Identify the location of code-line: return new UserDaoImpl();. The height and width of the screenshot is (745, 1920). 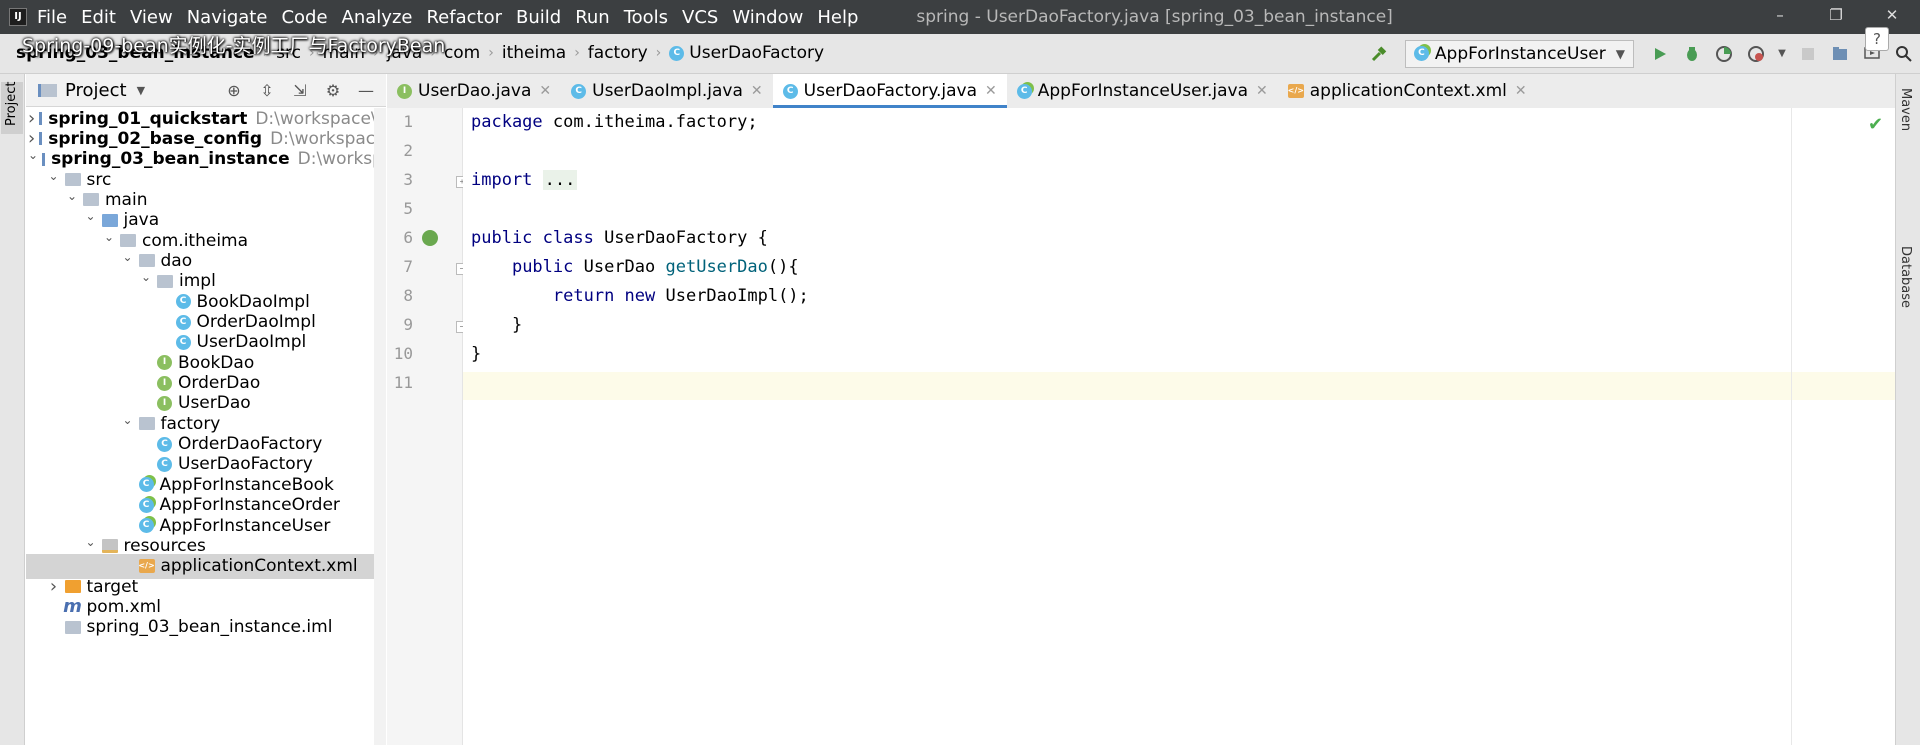
(640, 296).